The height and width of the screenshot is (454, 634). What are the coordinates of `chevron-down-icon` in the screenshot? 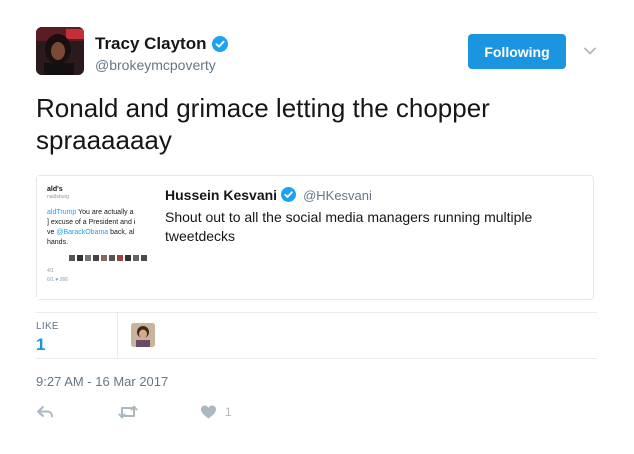 It's located at (590, 50).